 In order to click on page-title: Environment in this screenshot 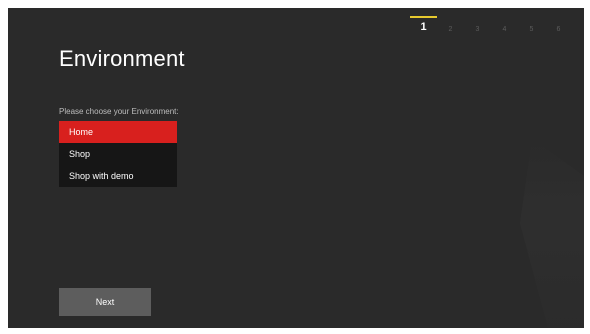, I will do `click(122, 58)`.